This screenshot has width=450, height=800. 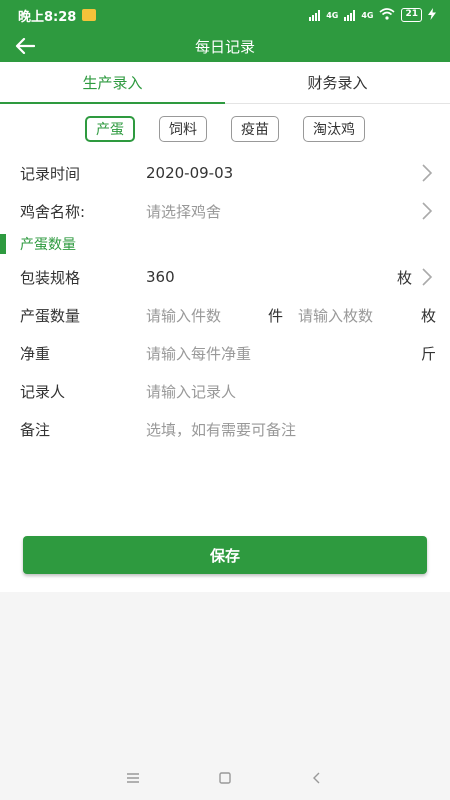 I want to click on net-weight-unit: 斤, so click(x=429, y=353).